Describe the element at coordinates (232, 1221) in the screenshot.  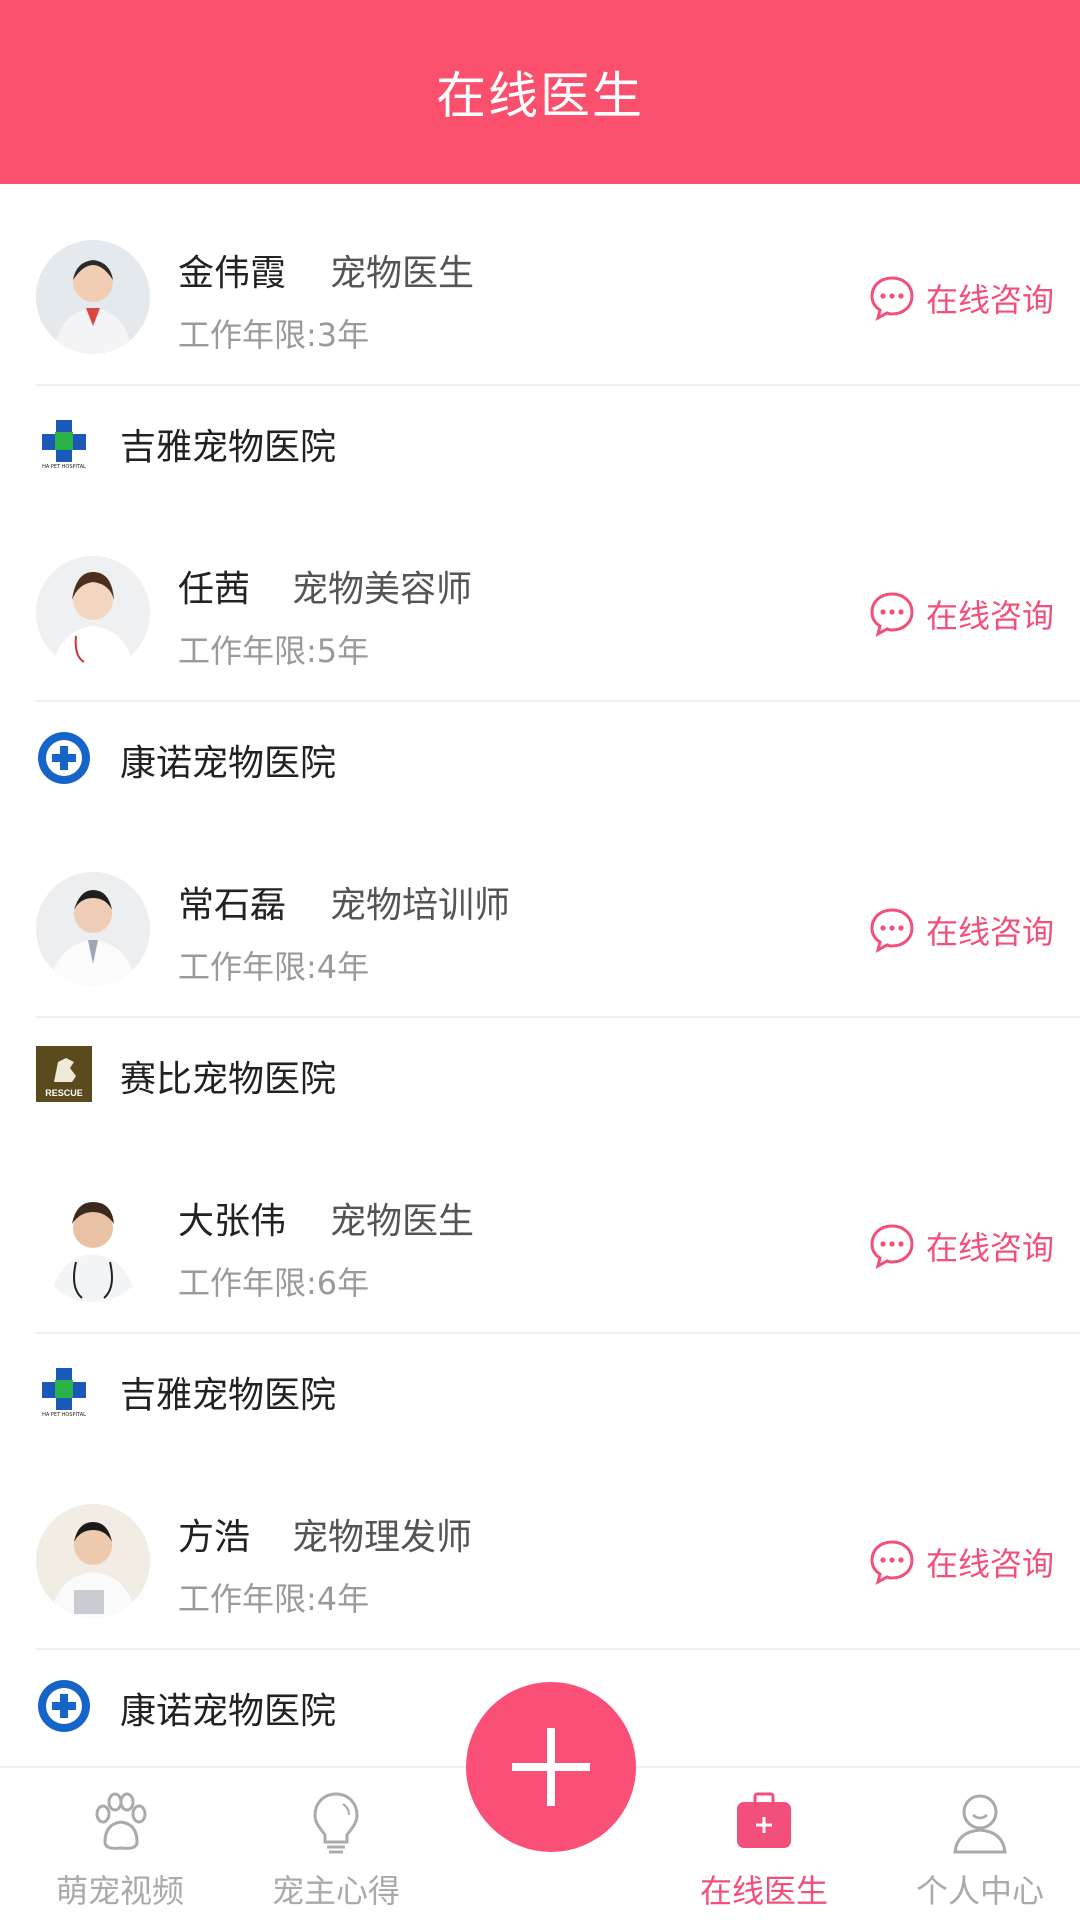
I see `doctor-name: 大张伟` at that location.